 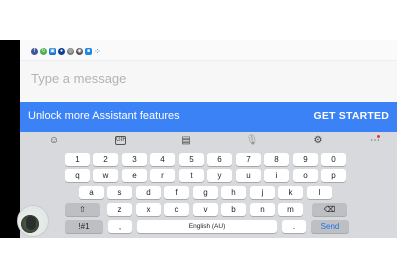 What do you see at coordinates (134, 175) in the screenshot?
I see `key-e: e` at bounding box center [134, 175].